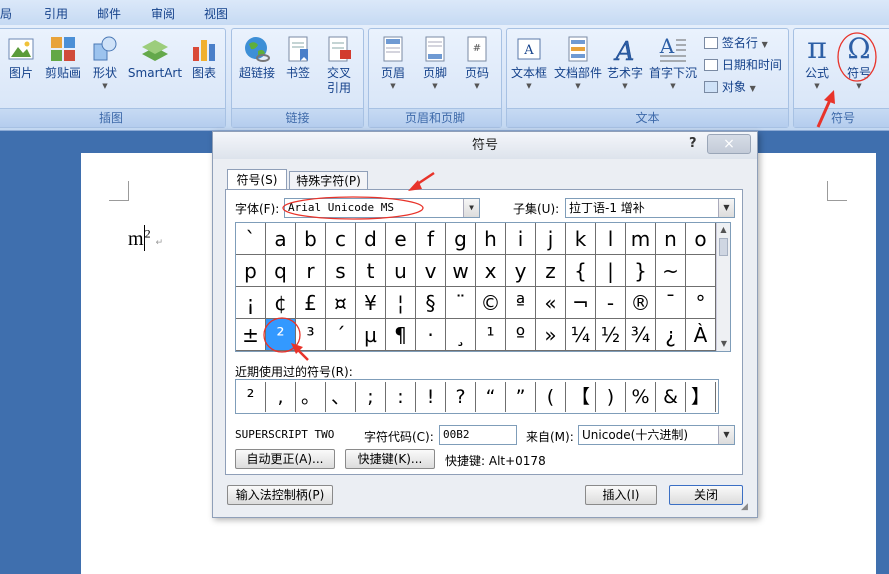  Describe the element at coordinates (581, 335) in the screenshot. I see `symbol-cell: ¼` at that location.